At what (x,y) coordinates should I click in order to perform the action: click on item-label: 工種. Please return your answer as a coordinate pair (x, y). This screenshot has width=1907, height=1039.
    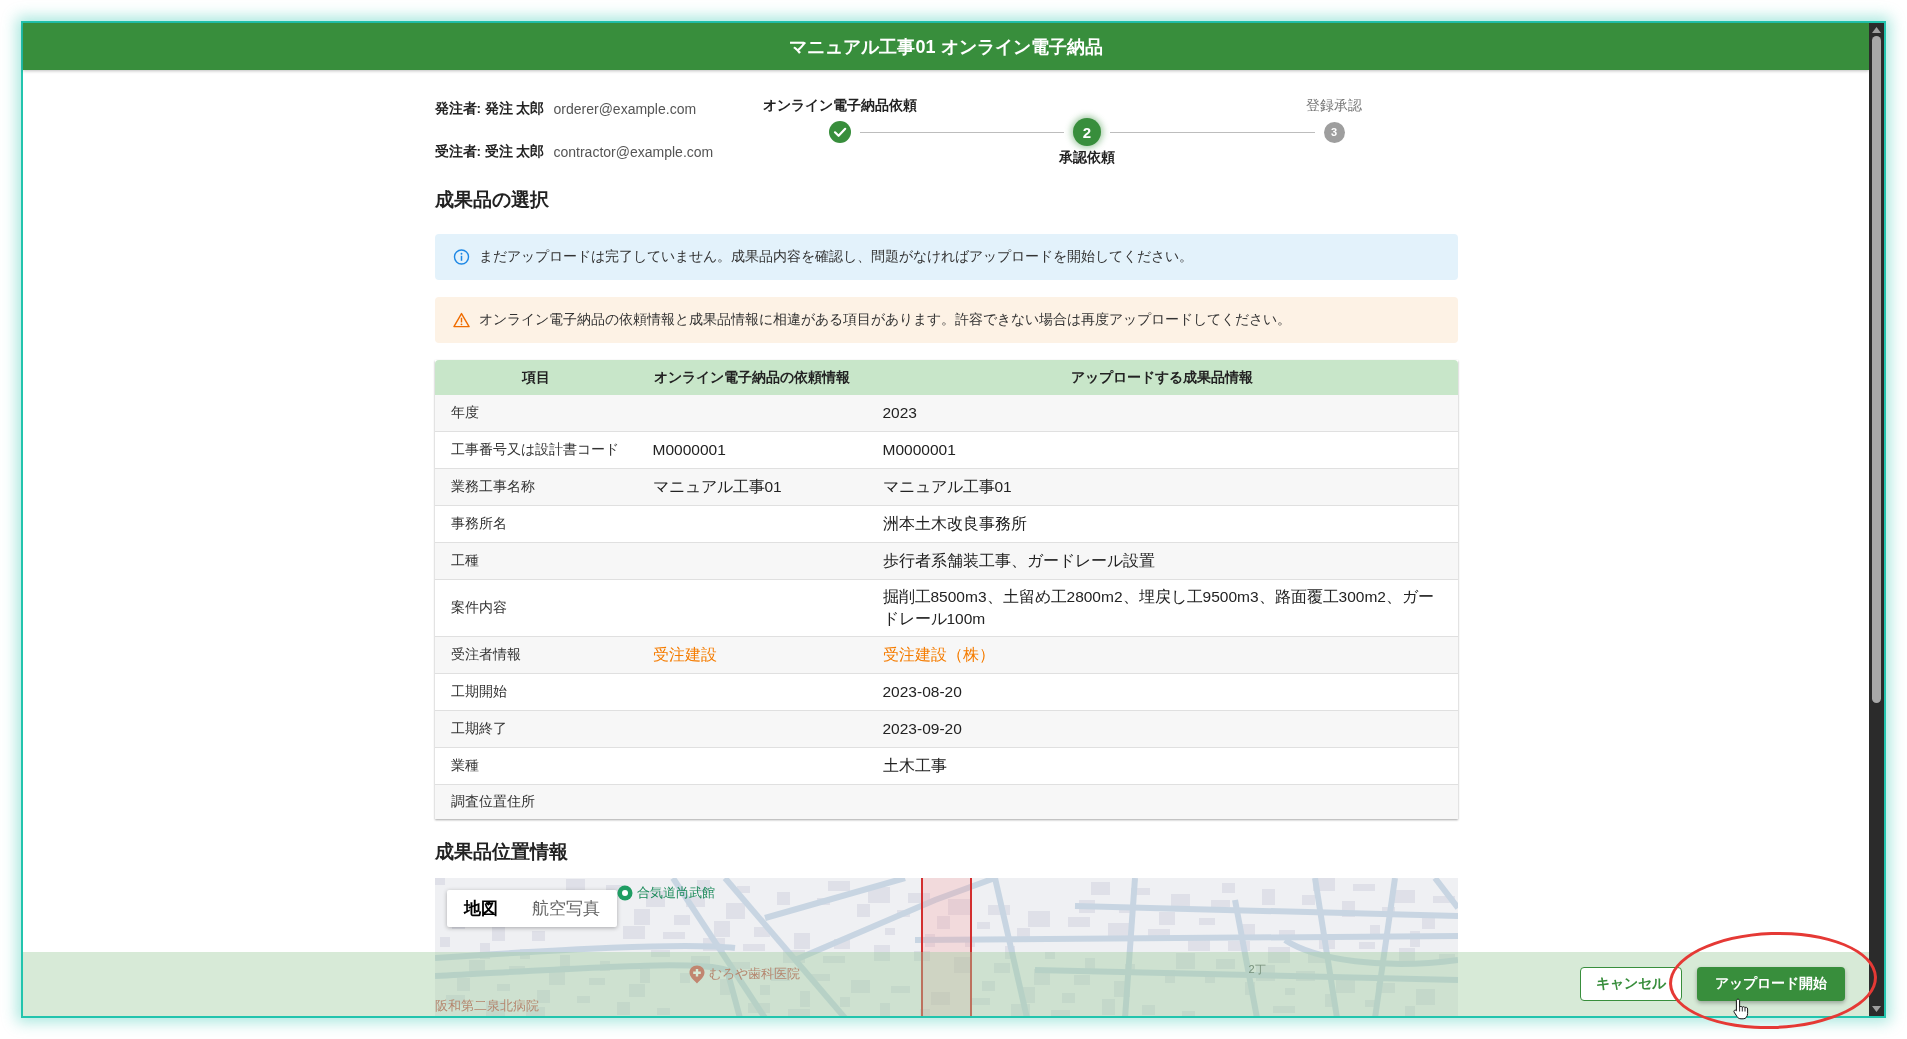
    Looking at the image, I should click on (464, 561).